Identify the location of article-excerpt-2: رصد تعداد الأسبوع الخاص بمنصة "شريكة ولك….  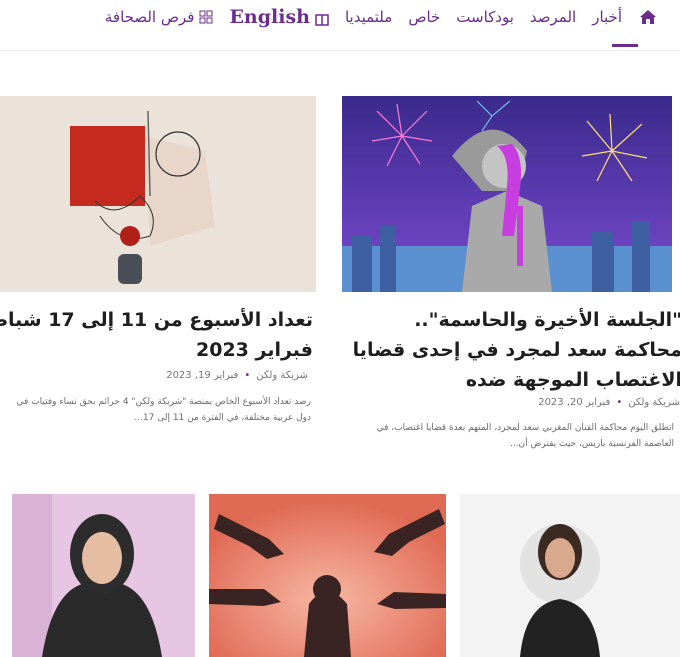
(163, 410).